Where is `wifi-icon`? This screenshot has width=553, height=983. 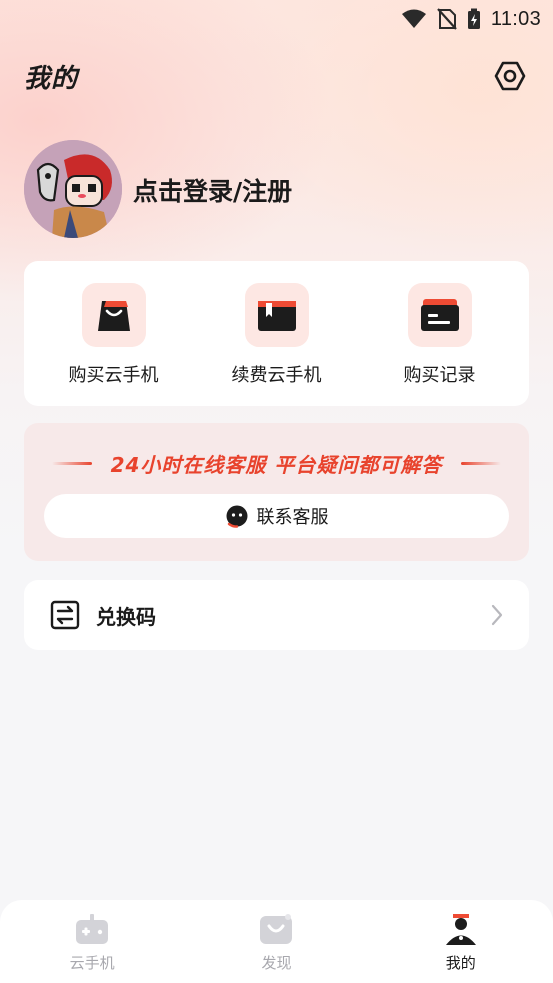
wifi-icon is located at coordinates (414, 19).